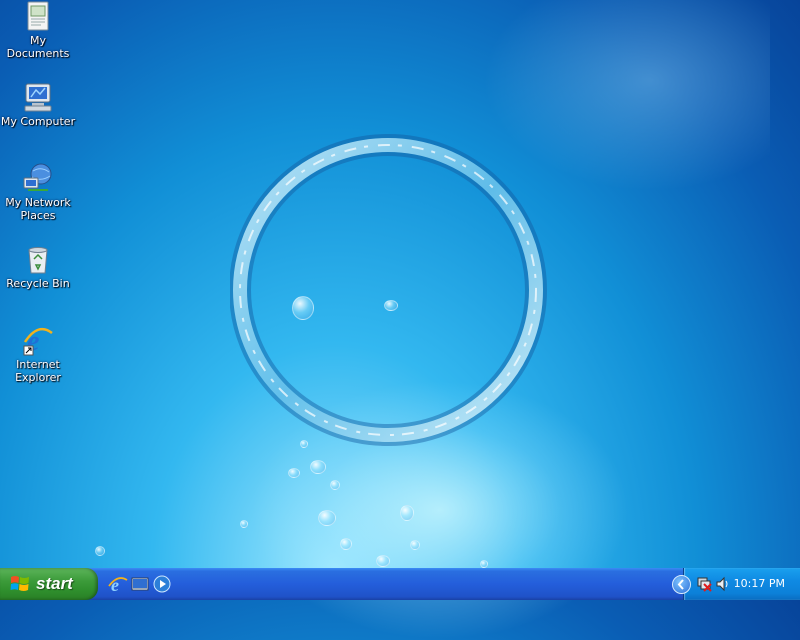  I want to click on windows-logo-icon, so click(19, 583).